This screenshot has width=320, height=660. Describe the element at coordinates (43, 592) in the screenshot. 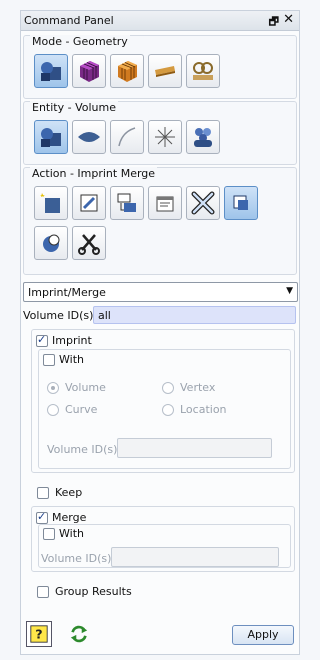

I see `group-results-checkbox` at that location.